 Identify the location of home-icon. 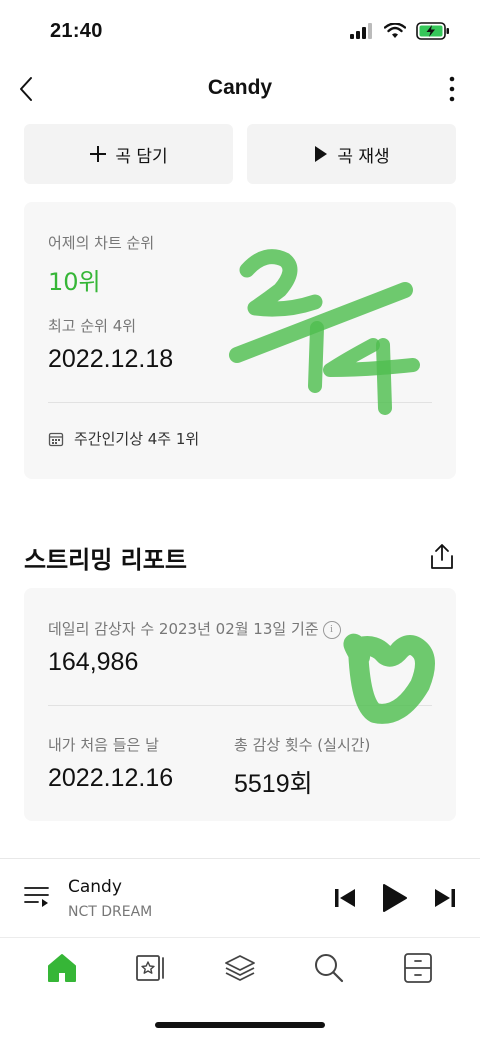
(62, 967).